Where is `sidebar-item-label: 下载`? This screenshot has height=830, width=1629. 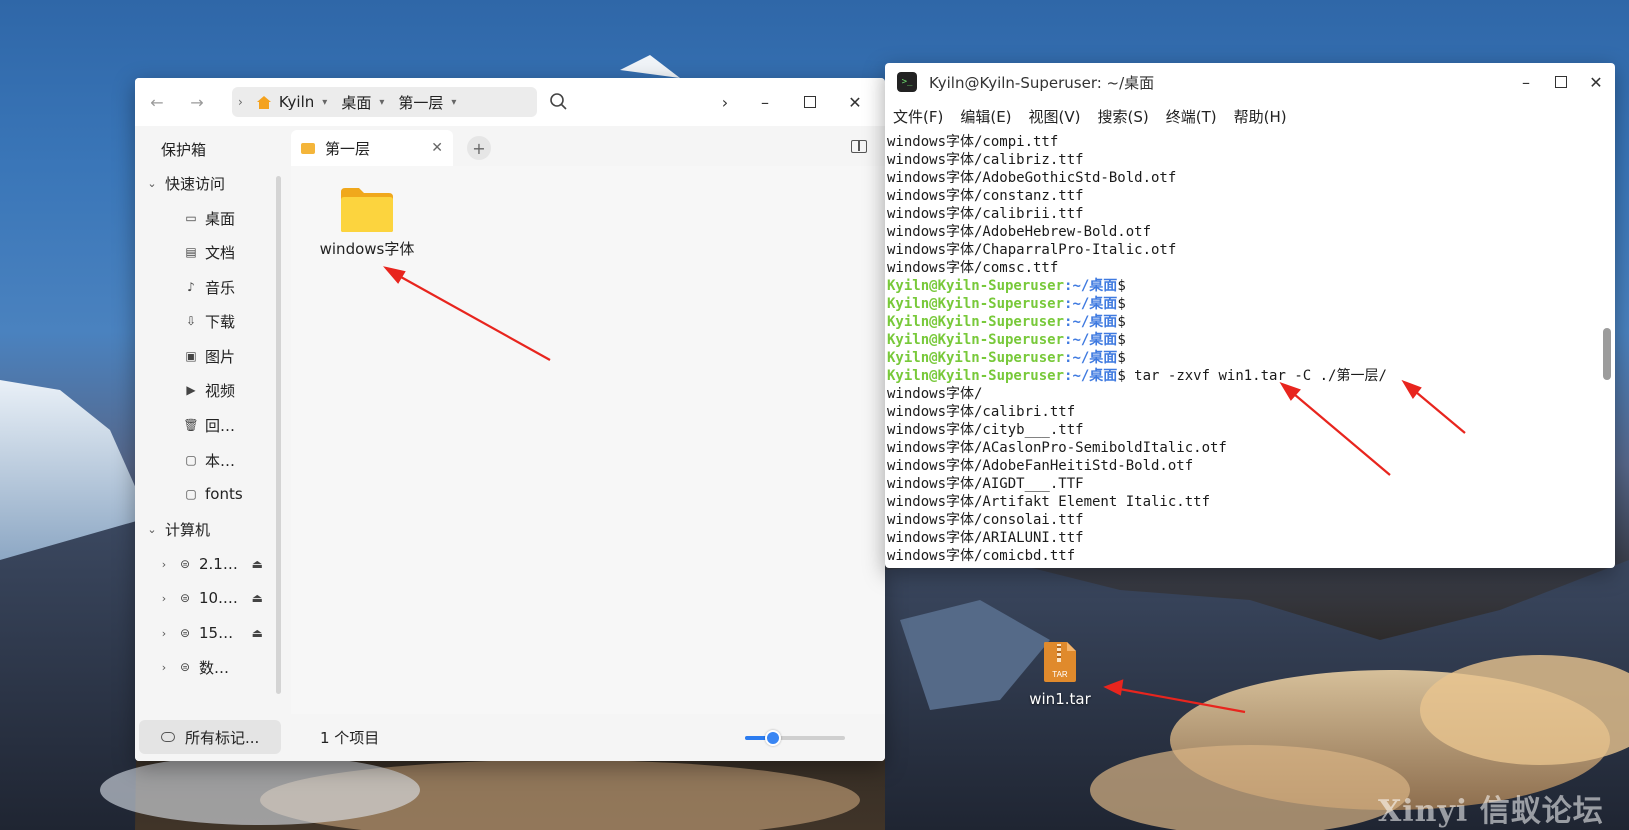 sidebar-item-label: 下载 is located at coordinates (220, 321).